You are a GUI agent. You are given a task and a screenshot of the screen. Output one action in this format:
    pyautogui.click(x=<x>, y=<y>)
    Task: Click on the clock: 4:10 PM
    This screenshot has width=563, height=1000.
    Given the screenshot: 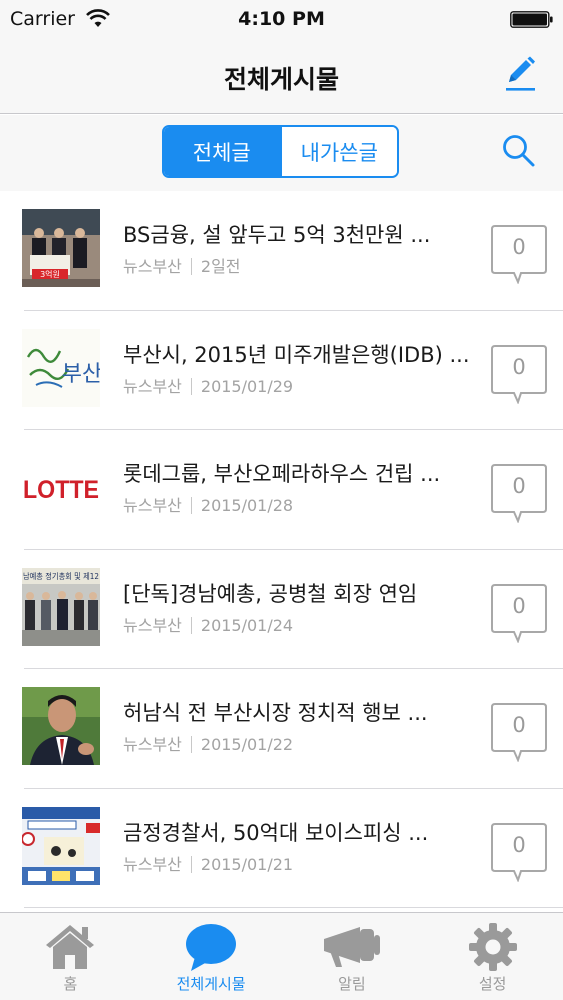 What is the action you would take?
    pyautogui.click(x=281, y=19)
    